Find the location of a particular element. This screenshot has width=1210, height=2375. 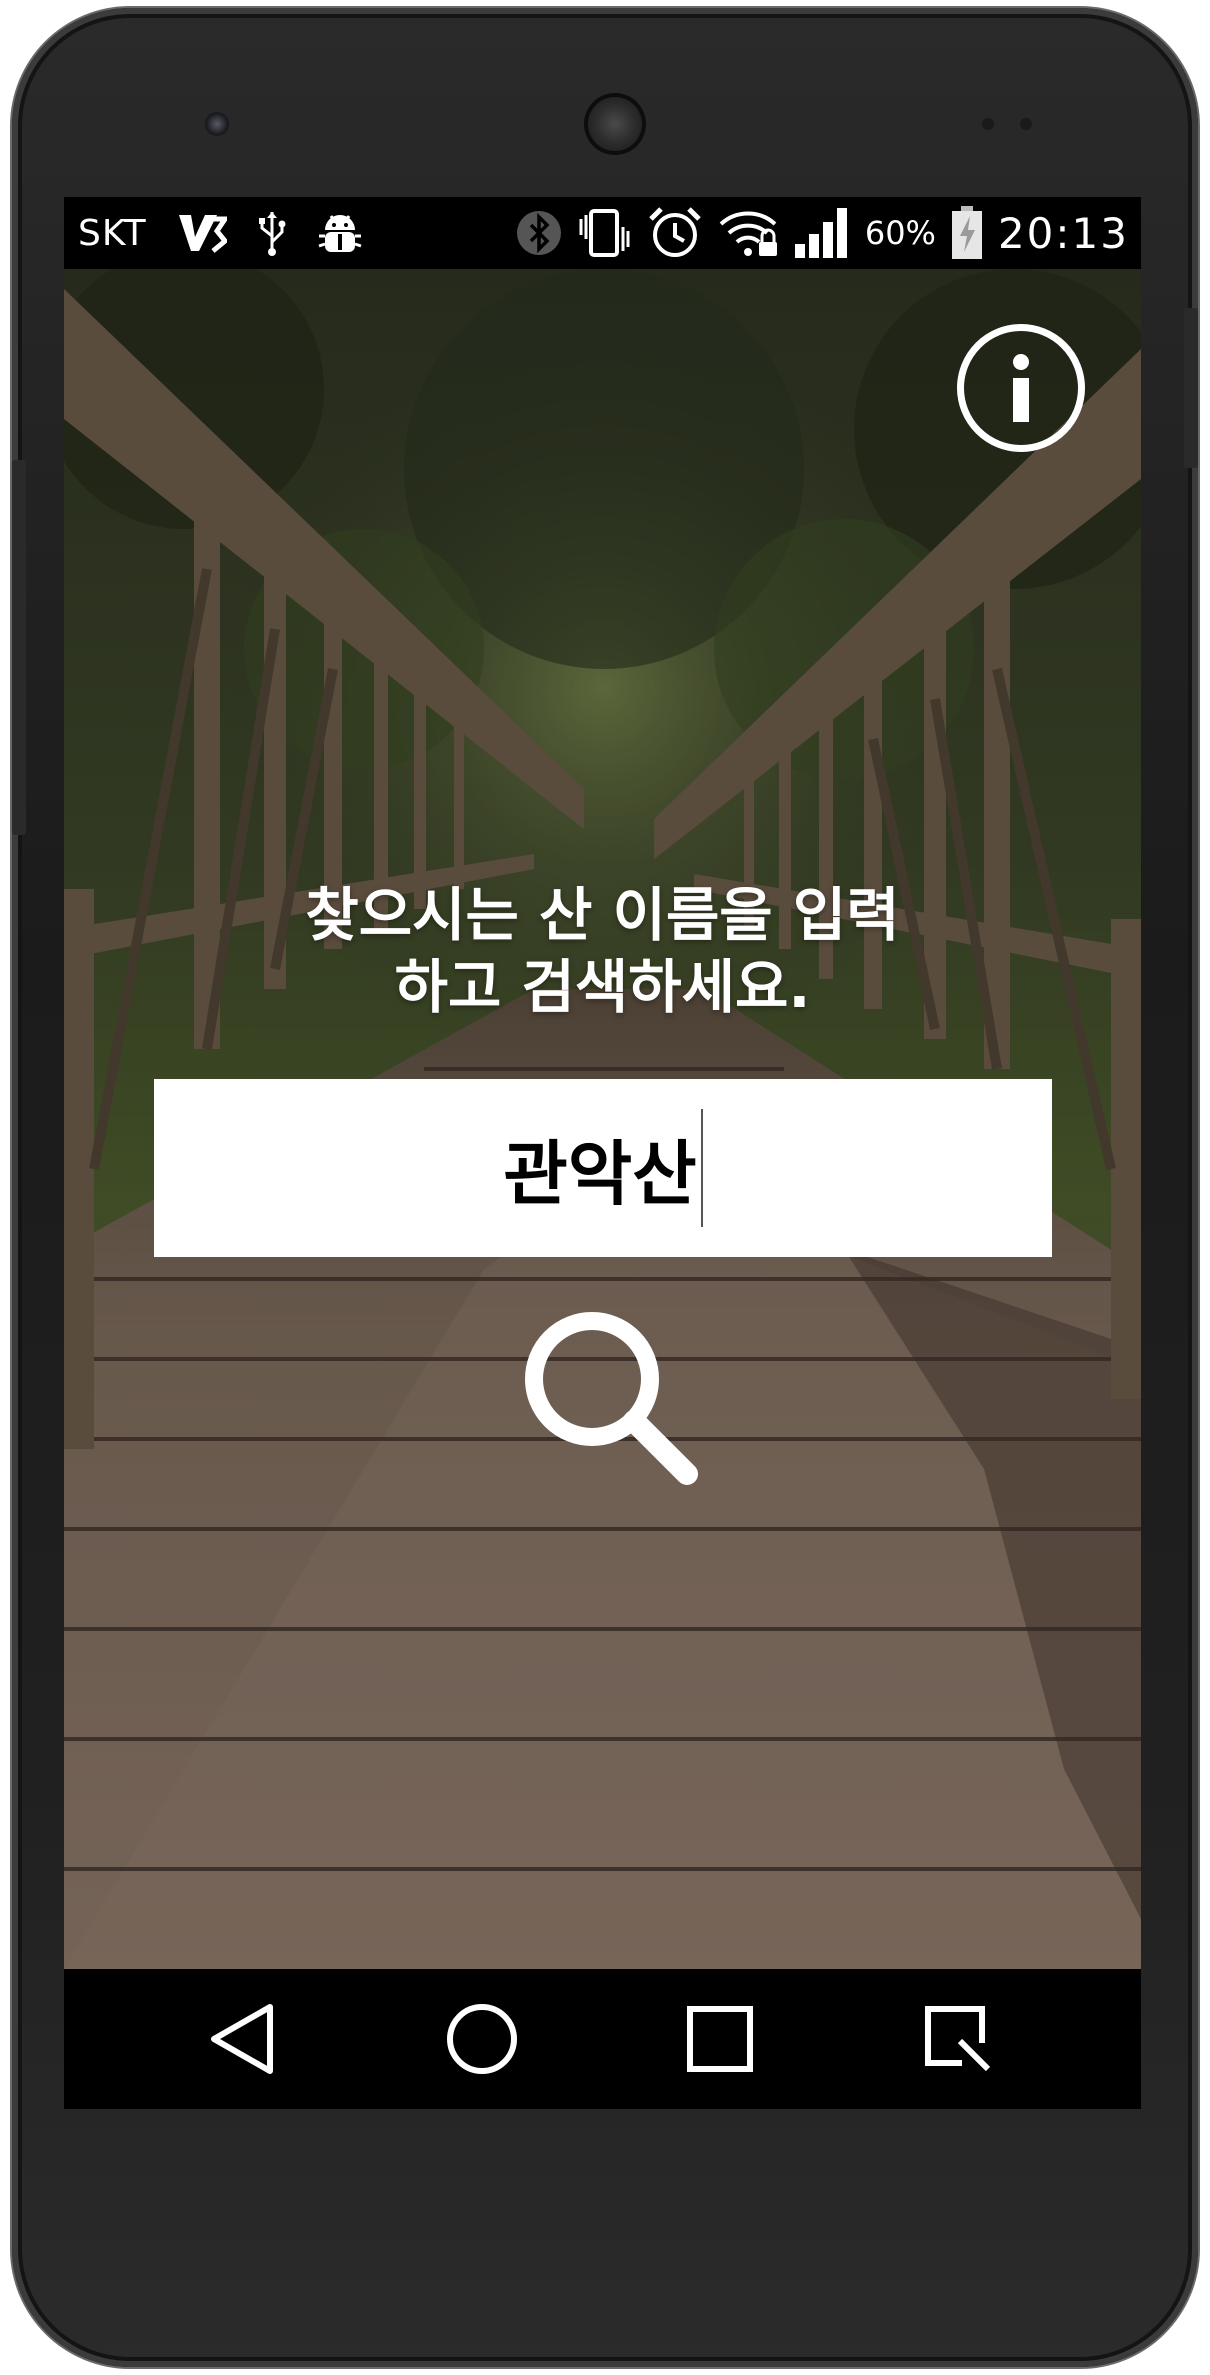

back-button is located at coordinates (244, 2039).